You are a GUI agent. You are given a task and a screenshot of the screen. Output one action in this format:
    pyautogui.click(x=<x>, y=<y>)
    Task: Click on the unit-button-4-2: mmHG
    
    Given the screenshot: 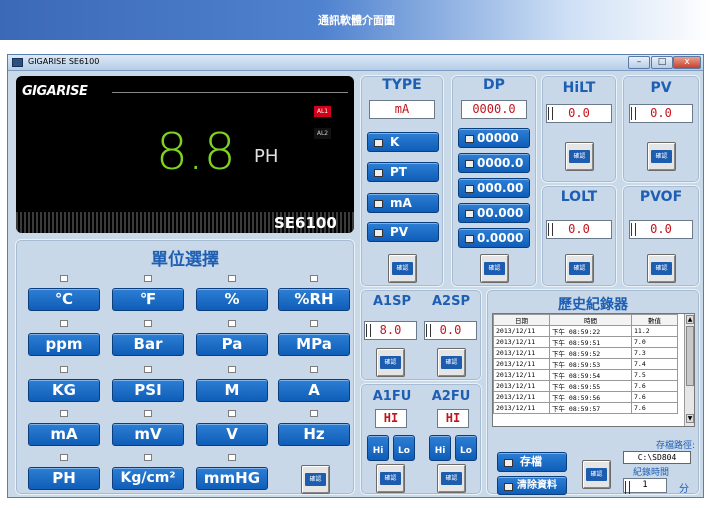 What is the action you would take?
    pyautogui.click(x=232, y=478)
    